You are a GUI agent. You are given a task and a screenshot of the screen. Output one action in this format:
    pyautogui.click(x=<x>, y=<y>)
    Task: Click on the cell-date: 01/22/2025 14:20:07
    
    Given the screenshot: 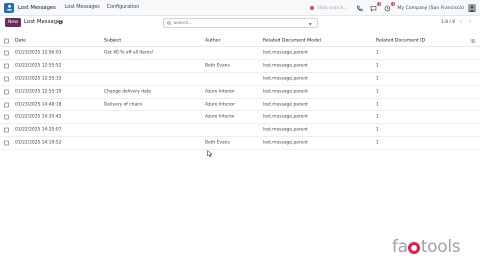 What is the action you would take?
    pyautogui.click(x=38, y=130)
    